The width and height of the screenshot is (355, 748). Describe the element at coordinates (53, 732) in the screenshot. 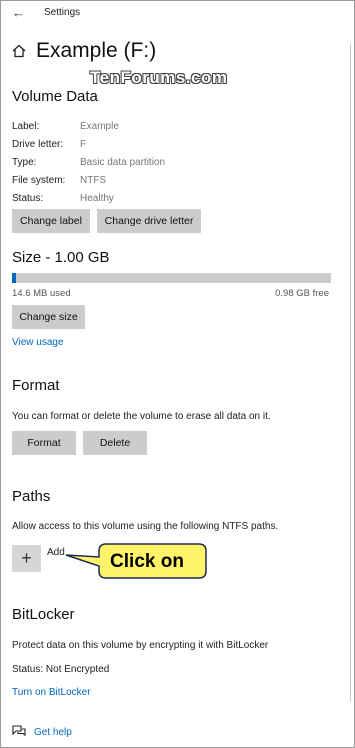

I see `get-help-link: Get help` at that location.